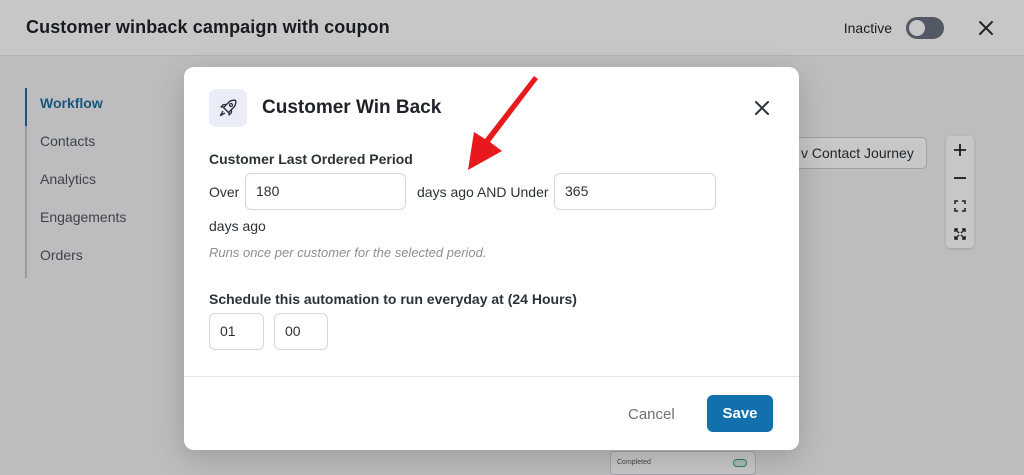  What do you see at coordinates (635, 191) in the screenshot?
I see `under-days-input: 365` at bounding box center [635, 191].